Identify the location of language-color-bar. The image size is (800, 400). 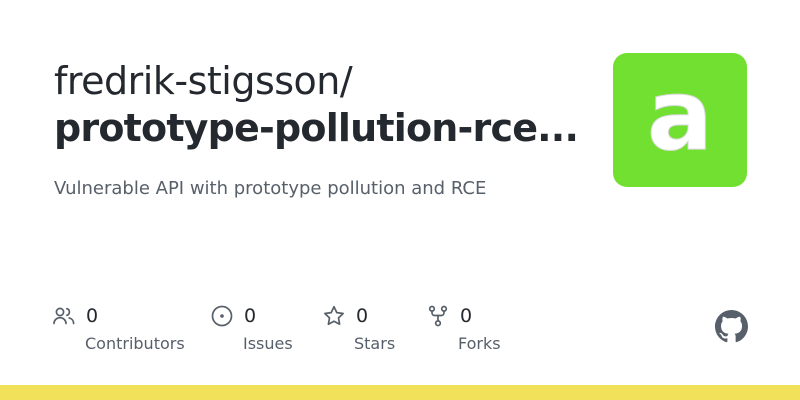
(400, 392).